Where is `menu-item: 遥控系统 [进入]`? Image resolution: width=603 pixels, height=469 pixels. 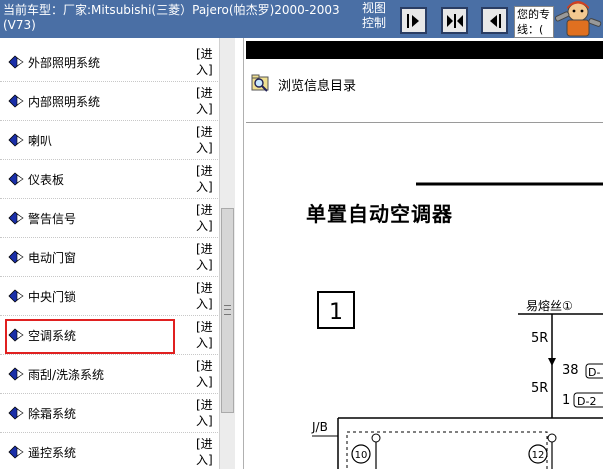
menu-item: 遥控系统 [进入] is located at coordinates (109, 451).